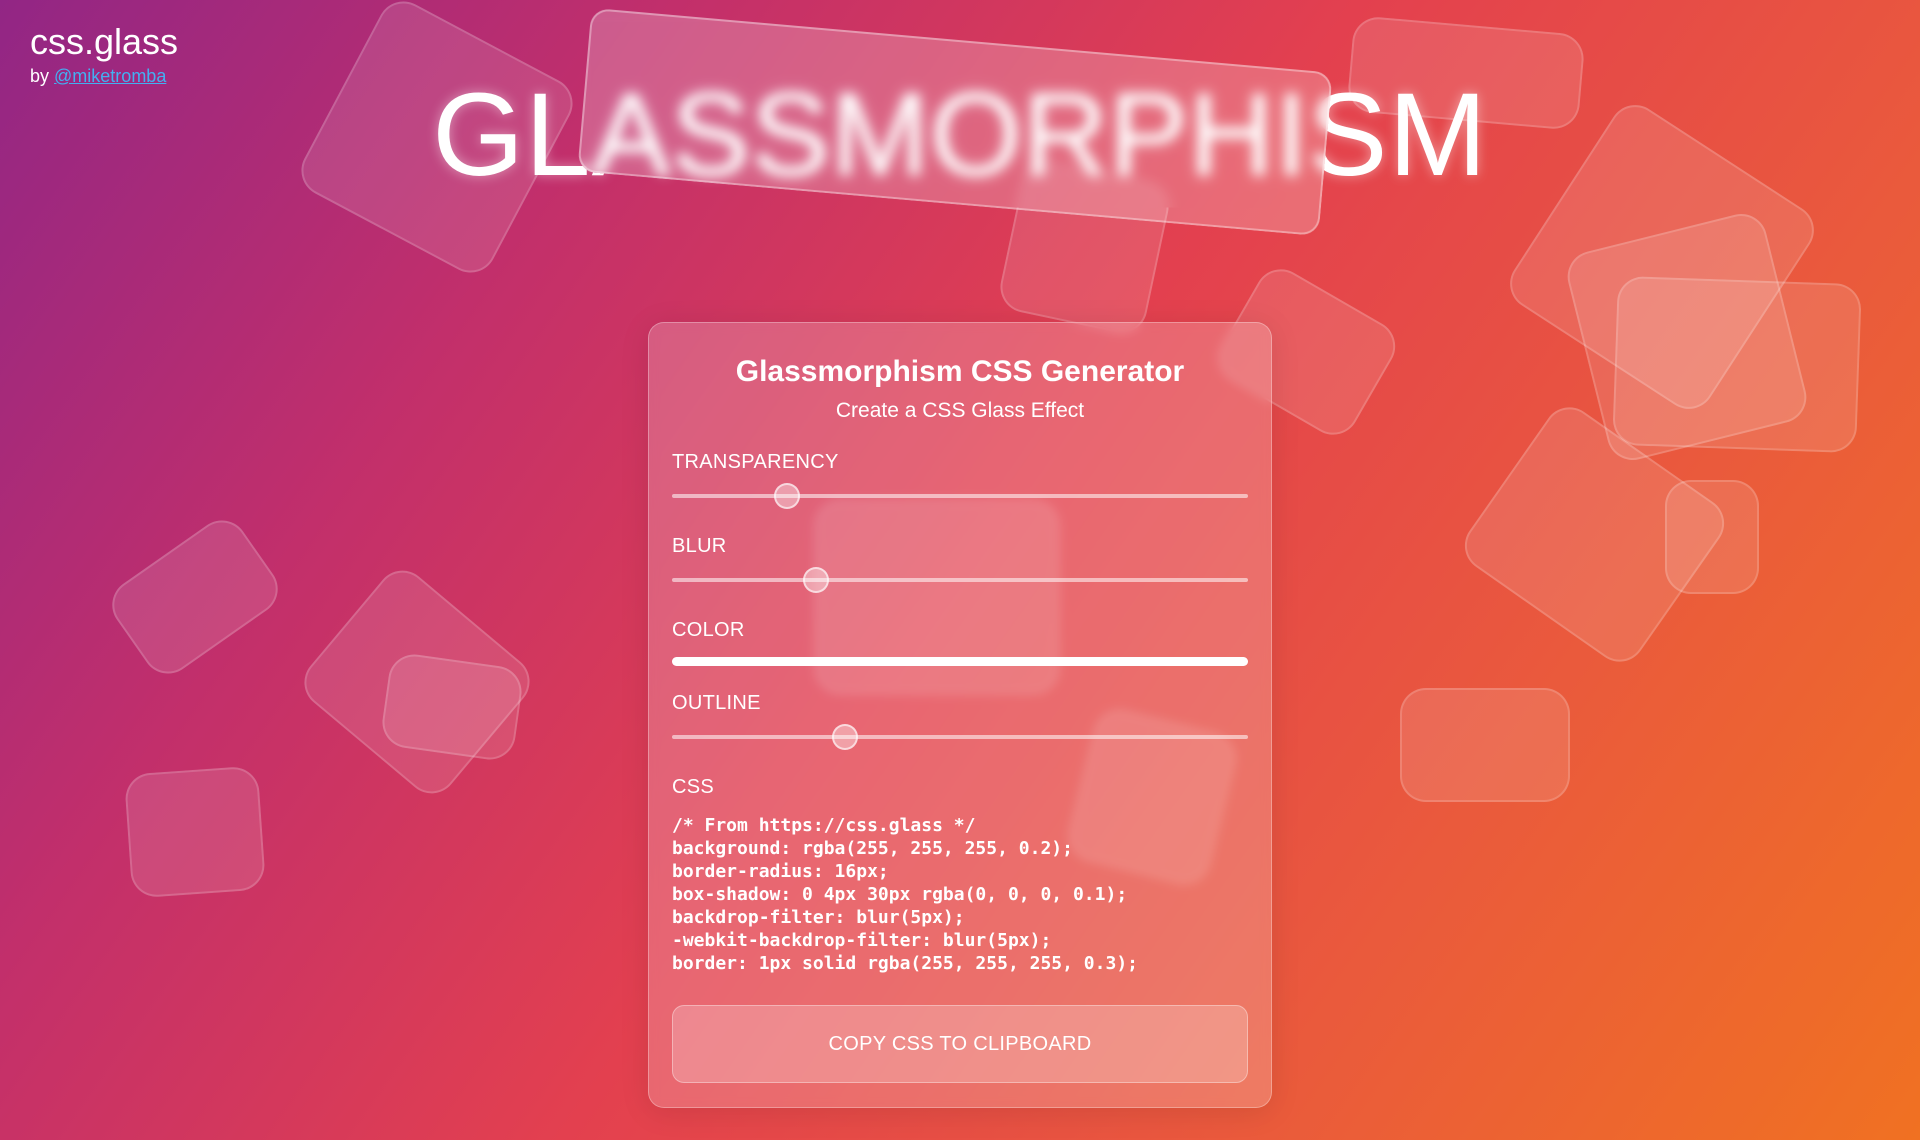 The width and height of the screenshot is (1920, 1140). What do you see at coordinates (955, 122) in the screenshot?
I see `hero-glass-overlay` at bounding box center [955, 122].